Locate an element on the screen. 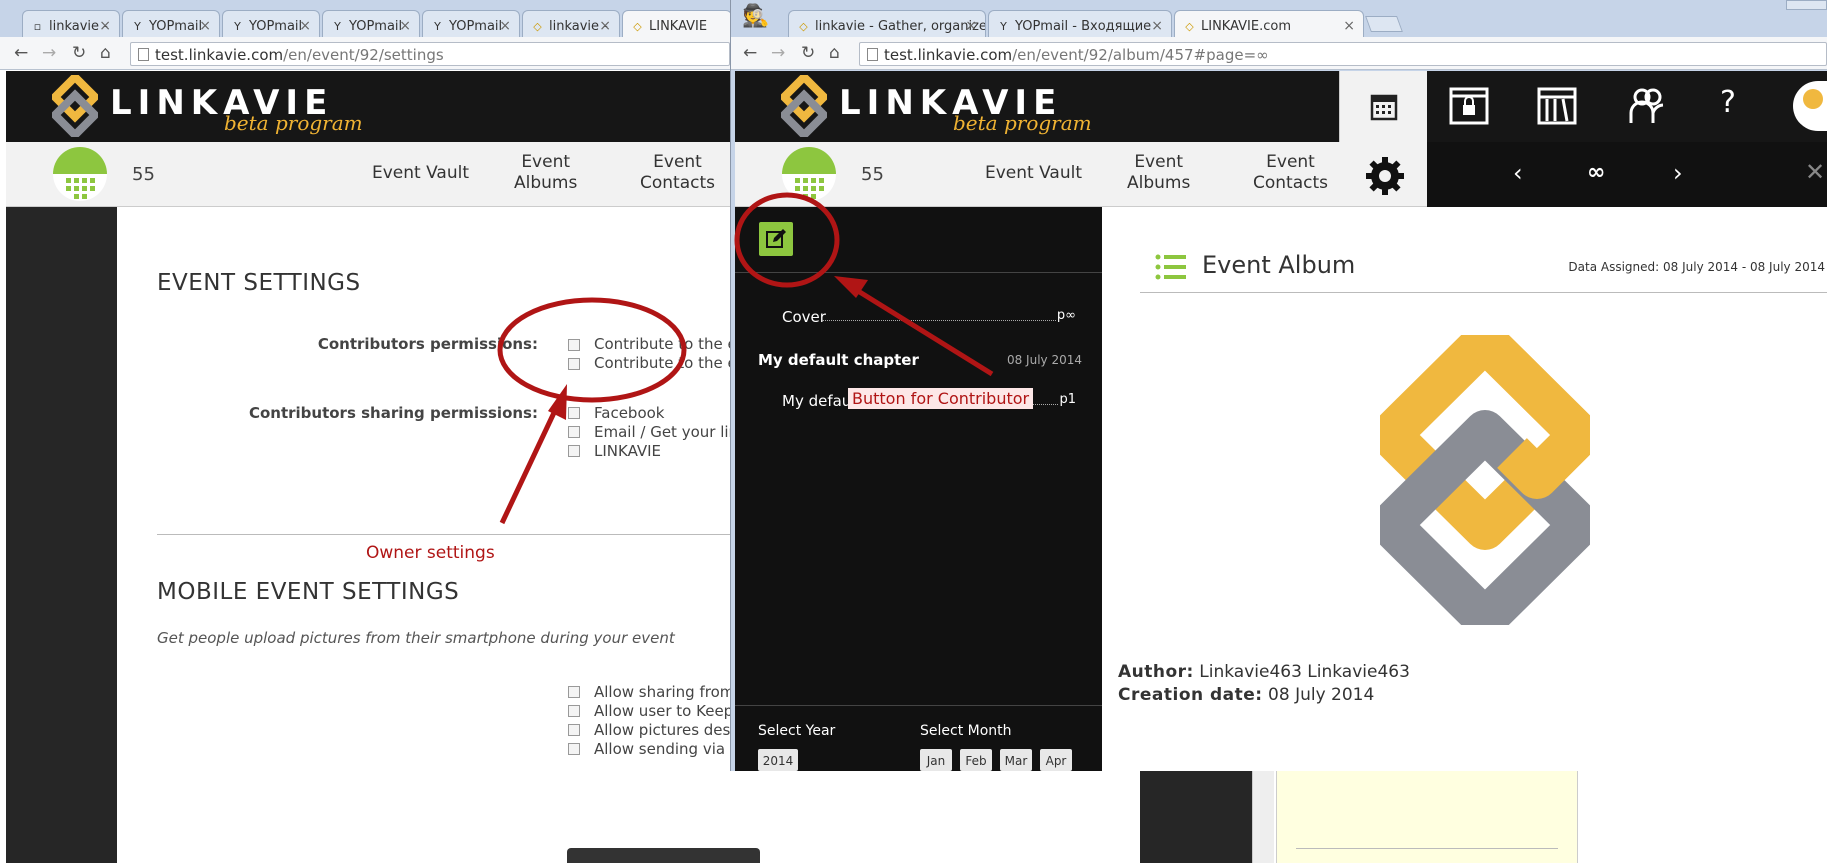 The image size is (1827, 863). annotation-circle-contributor is located at coordinates (787, 240).